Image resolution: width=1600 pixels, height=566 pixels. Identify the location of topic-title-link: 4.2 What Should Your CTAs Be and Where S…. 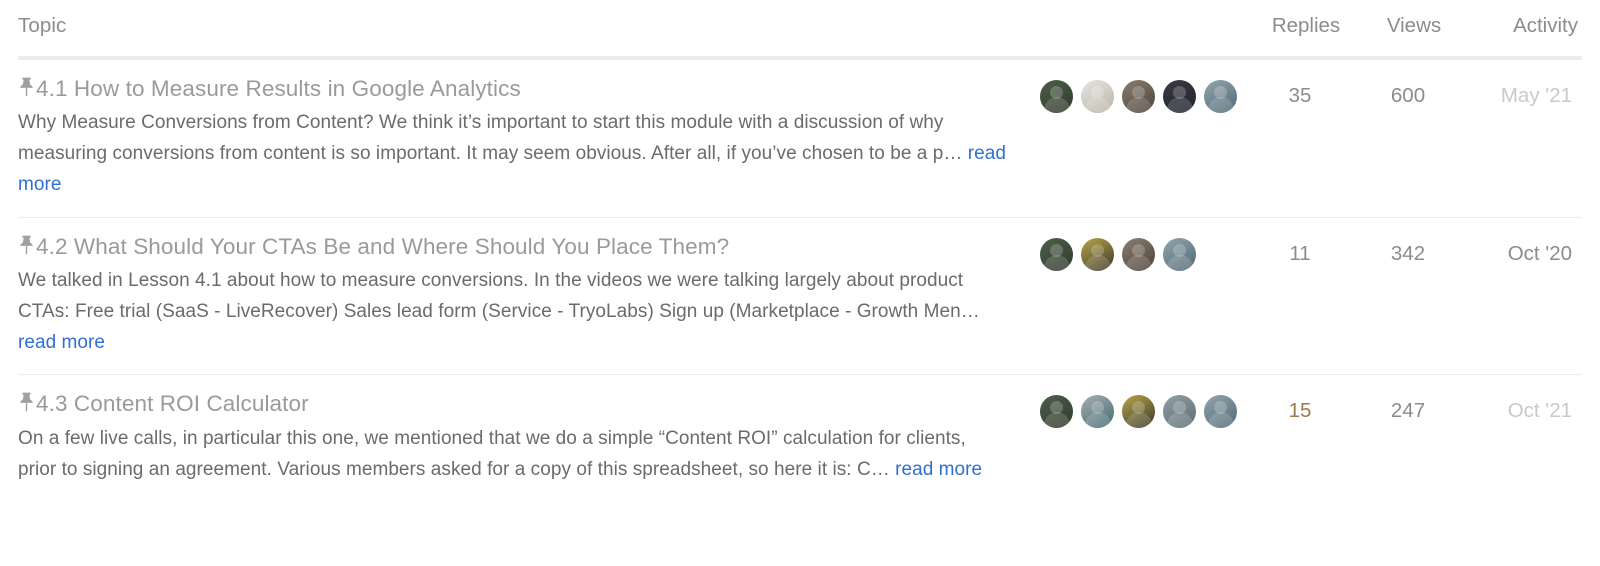
(382, 246).